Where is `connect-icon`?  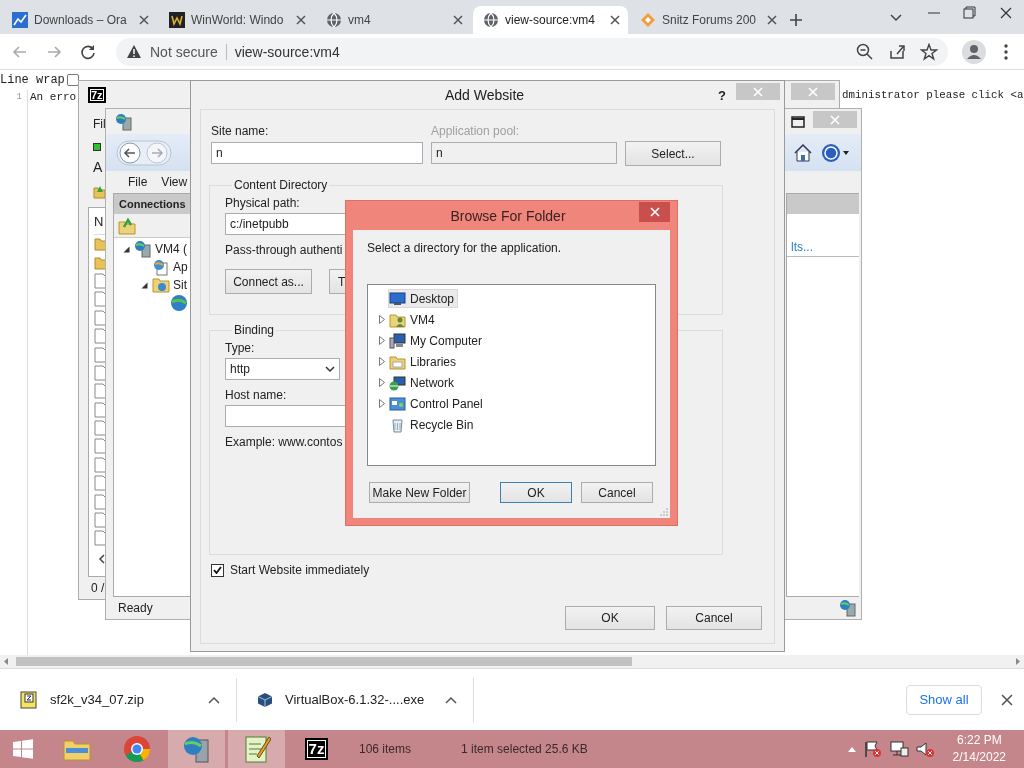
connect-icon is located at coordinates (127, 225).